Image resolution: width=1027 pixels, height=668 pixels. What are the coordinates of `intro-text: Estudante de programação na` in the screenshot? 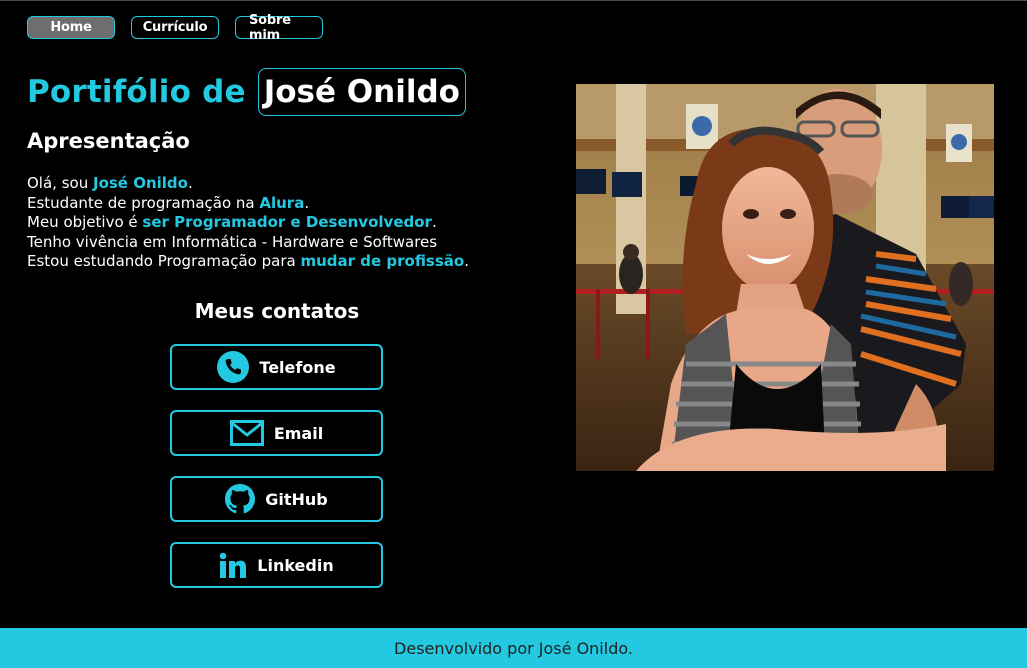 It's located at (143, 202).